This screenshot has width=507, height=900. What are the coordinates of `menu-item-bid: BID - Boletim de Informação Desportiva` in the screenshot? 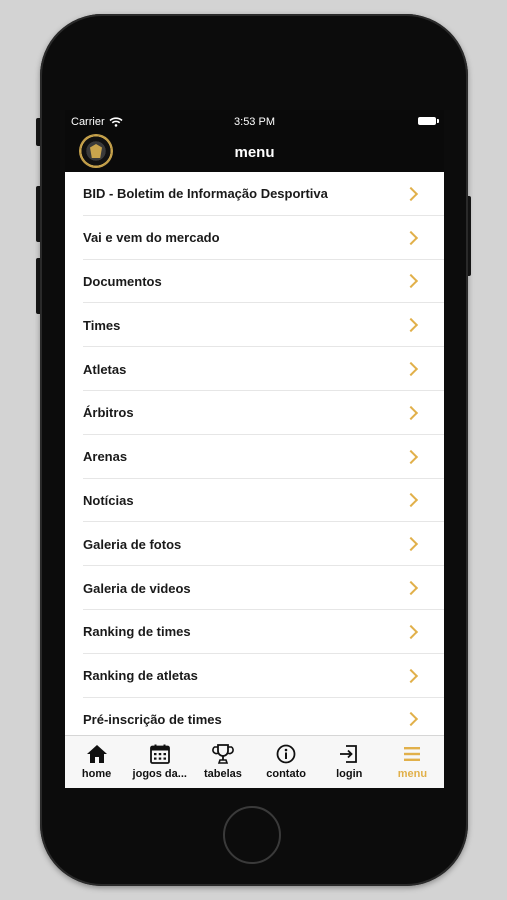 It's located at (254, 194).